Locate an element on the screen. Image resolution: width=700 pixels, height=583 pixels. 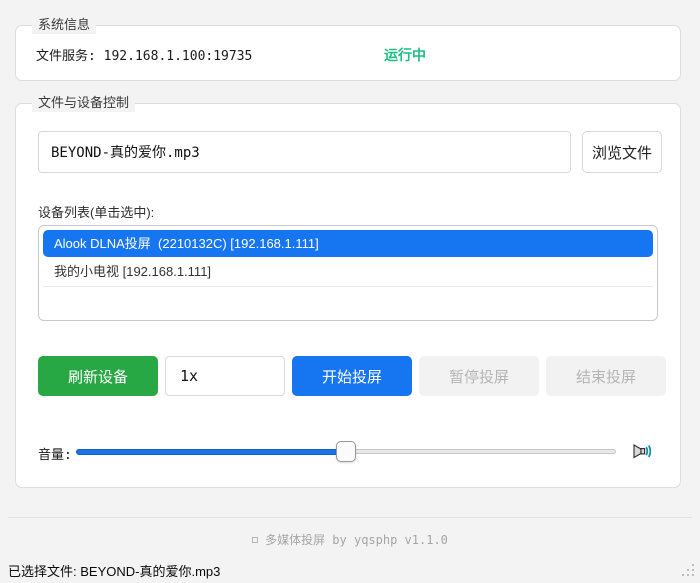
footer-divider is located at coordinates (350, 517).